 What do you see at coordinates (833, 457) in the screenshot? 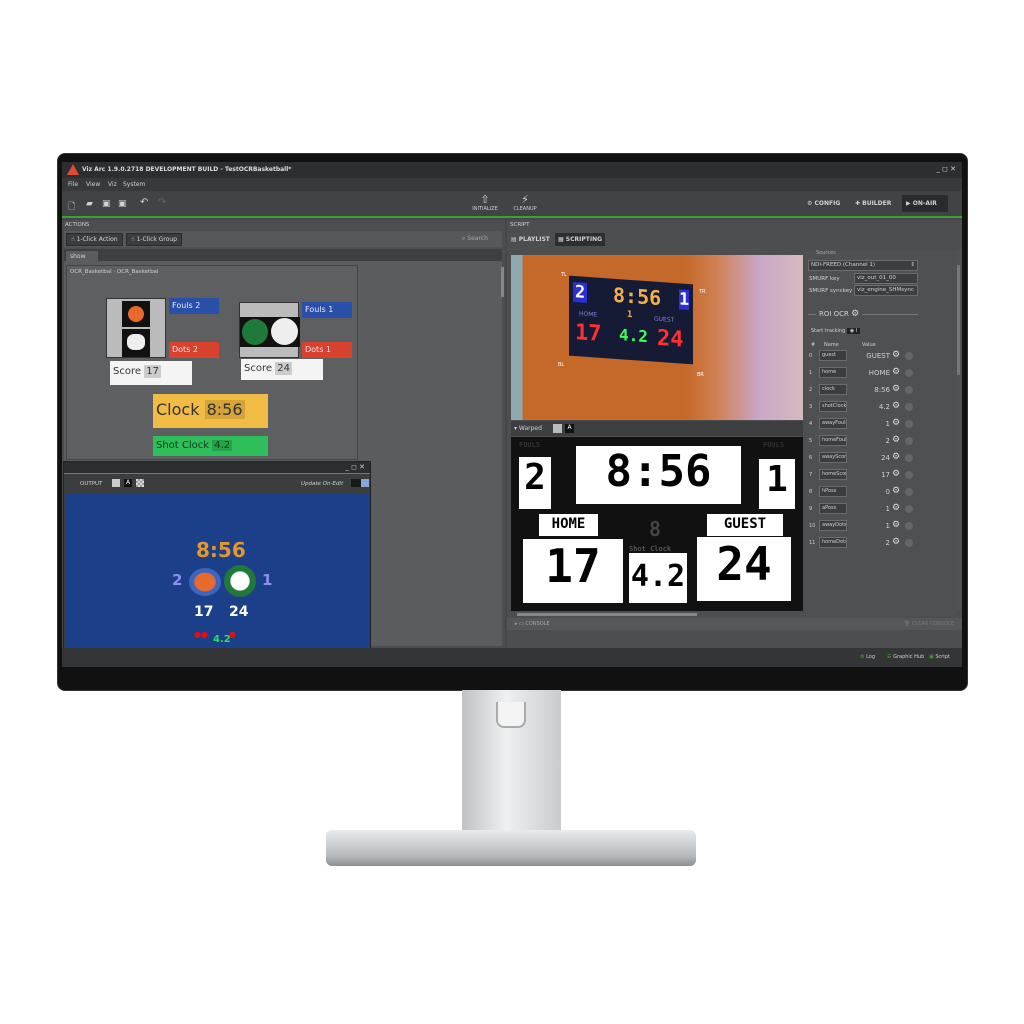
I see `roi-name-input: awayScore` at bounding box center [833, 457].